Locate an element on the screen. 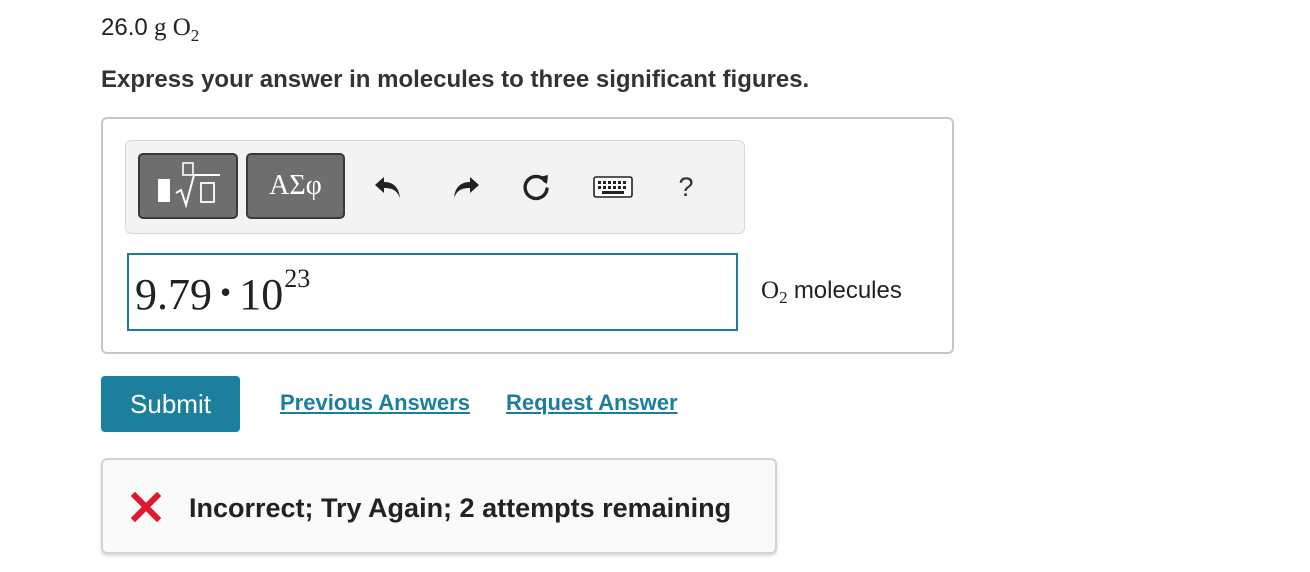 Image resolution: width=1310 pixels, height=572 pixels. answer-input: 9.79 • 1023 is located at coordinates (432, 292).